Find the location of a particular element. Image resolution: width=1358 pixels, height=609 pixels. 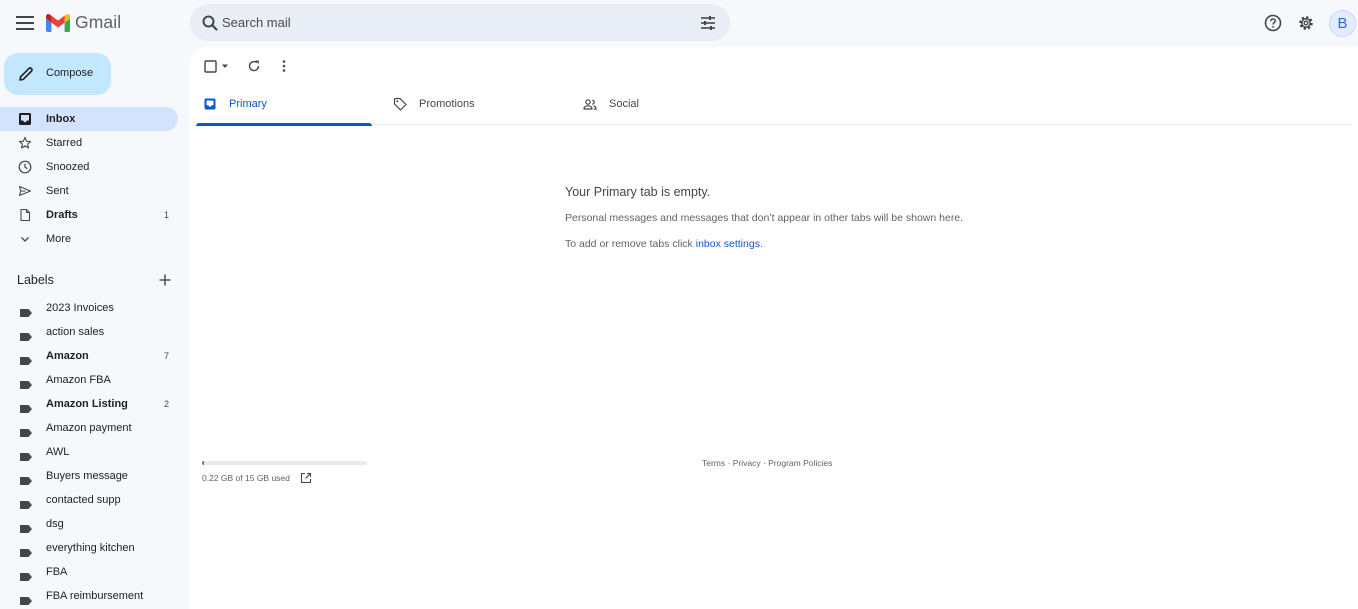

gmail-wordmark: Gmail is located at coordinates (98, 22).